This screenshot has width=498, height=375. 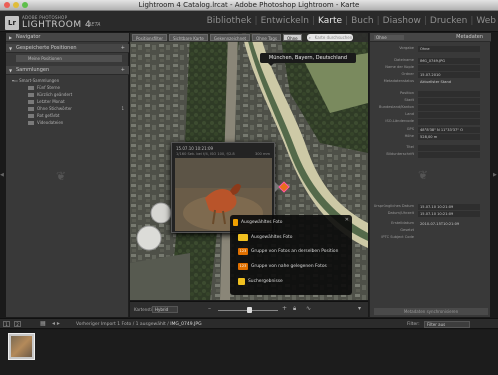 What do you see at coordinates (431, 311) in the screenshot?
I see `sync-metadata-button: Metadaten synchronisieren` at bounding box center [431, 311].